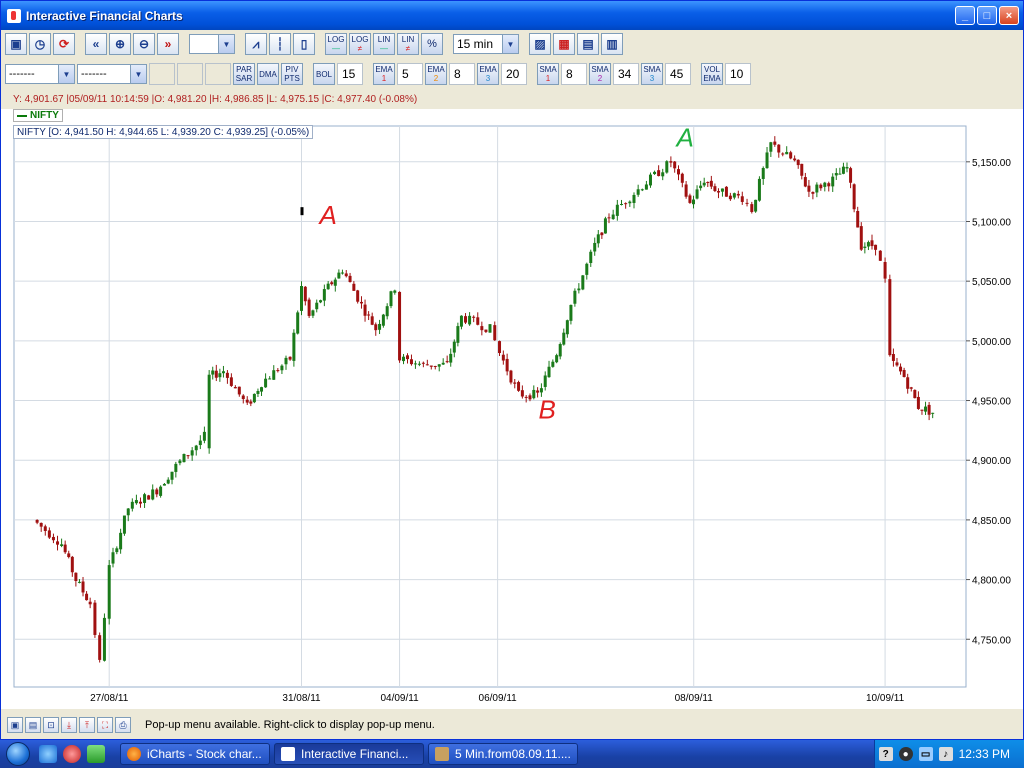  What do you see at coordinates (540, 44) in the screenshot?
I see `indicator-panel-icon: ▨` at bounding box center [540, 44].